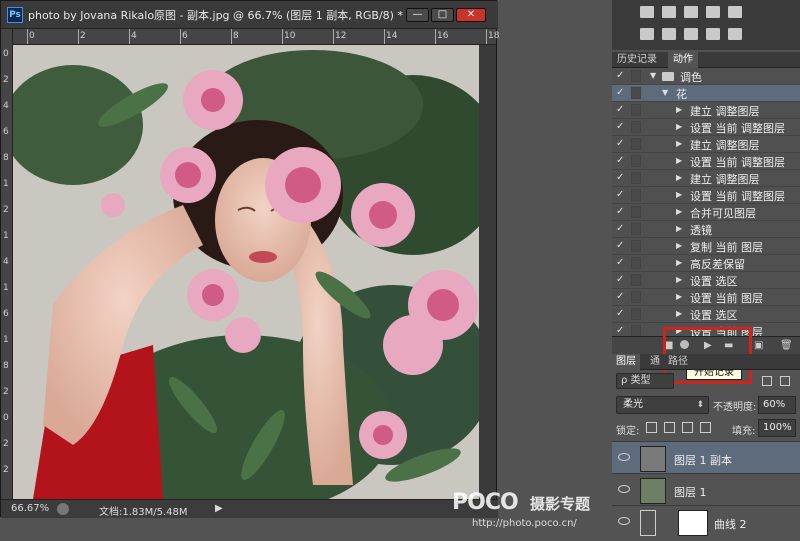 The image size is (800, 541). What do you see at coordinates (758, 345) in the screenshot?
I see `new-action-icon: ▣` at bounding box center [758, 345].